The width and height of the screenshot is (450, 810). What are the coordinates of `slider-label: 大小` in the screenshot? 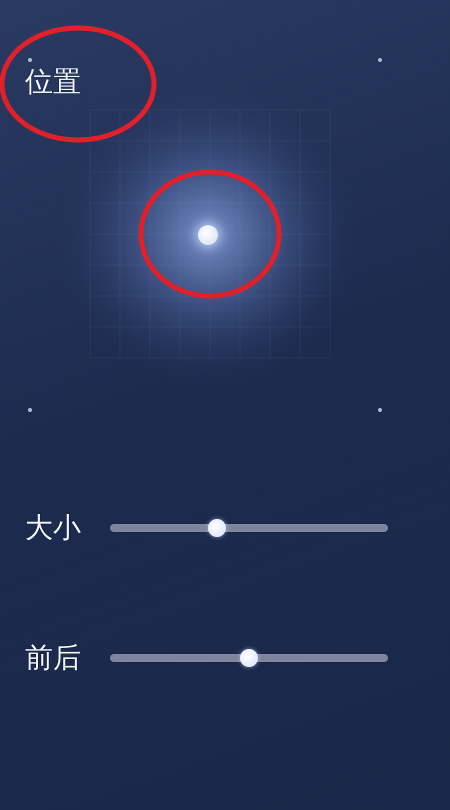 It's located at (53, 528).